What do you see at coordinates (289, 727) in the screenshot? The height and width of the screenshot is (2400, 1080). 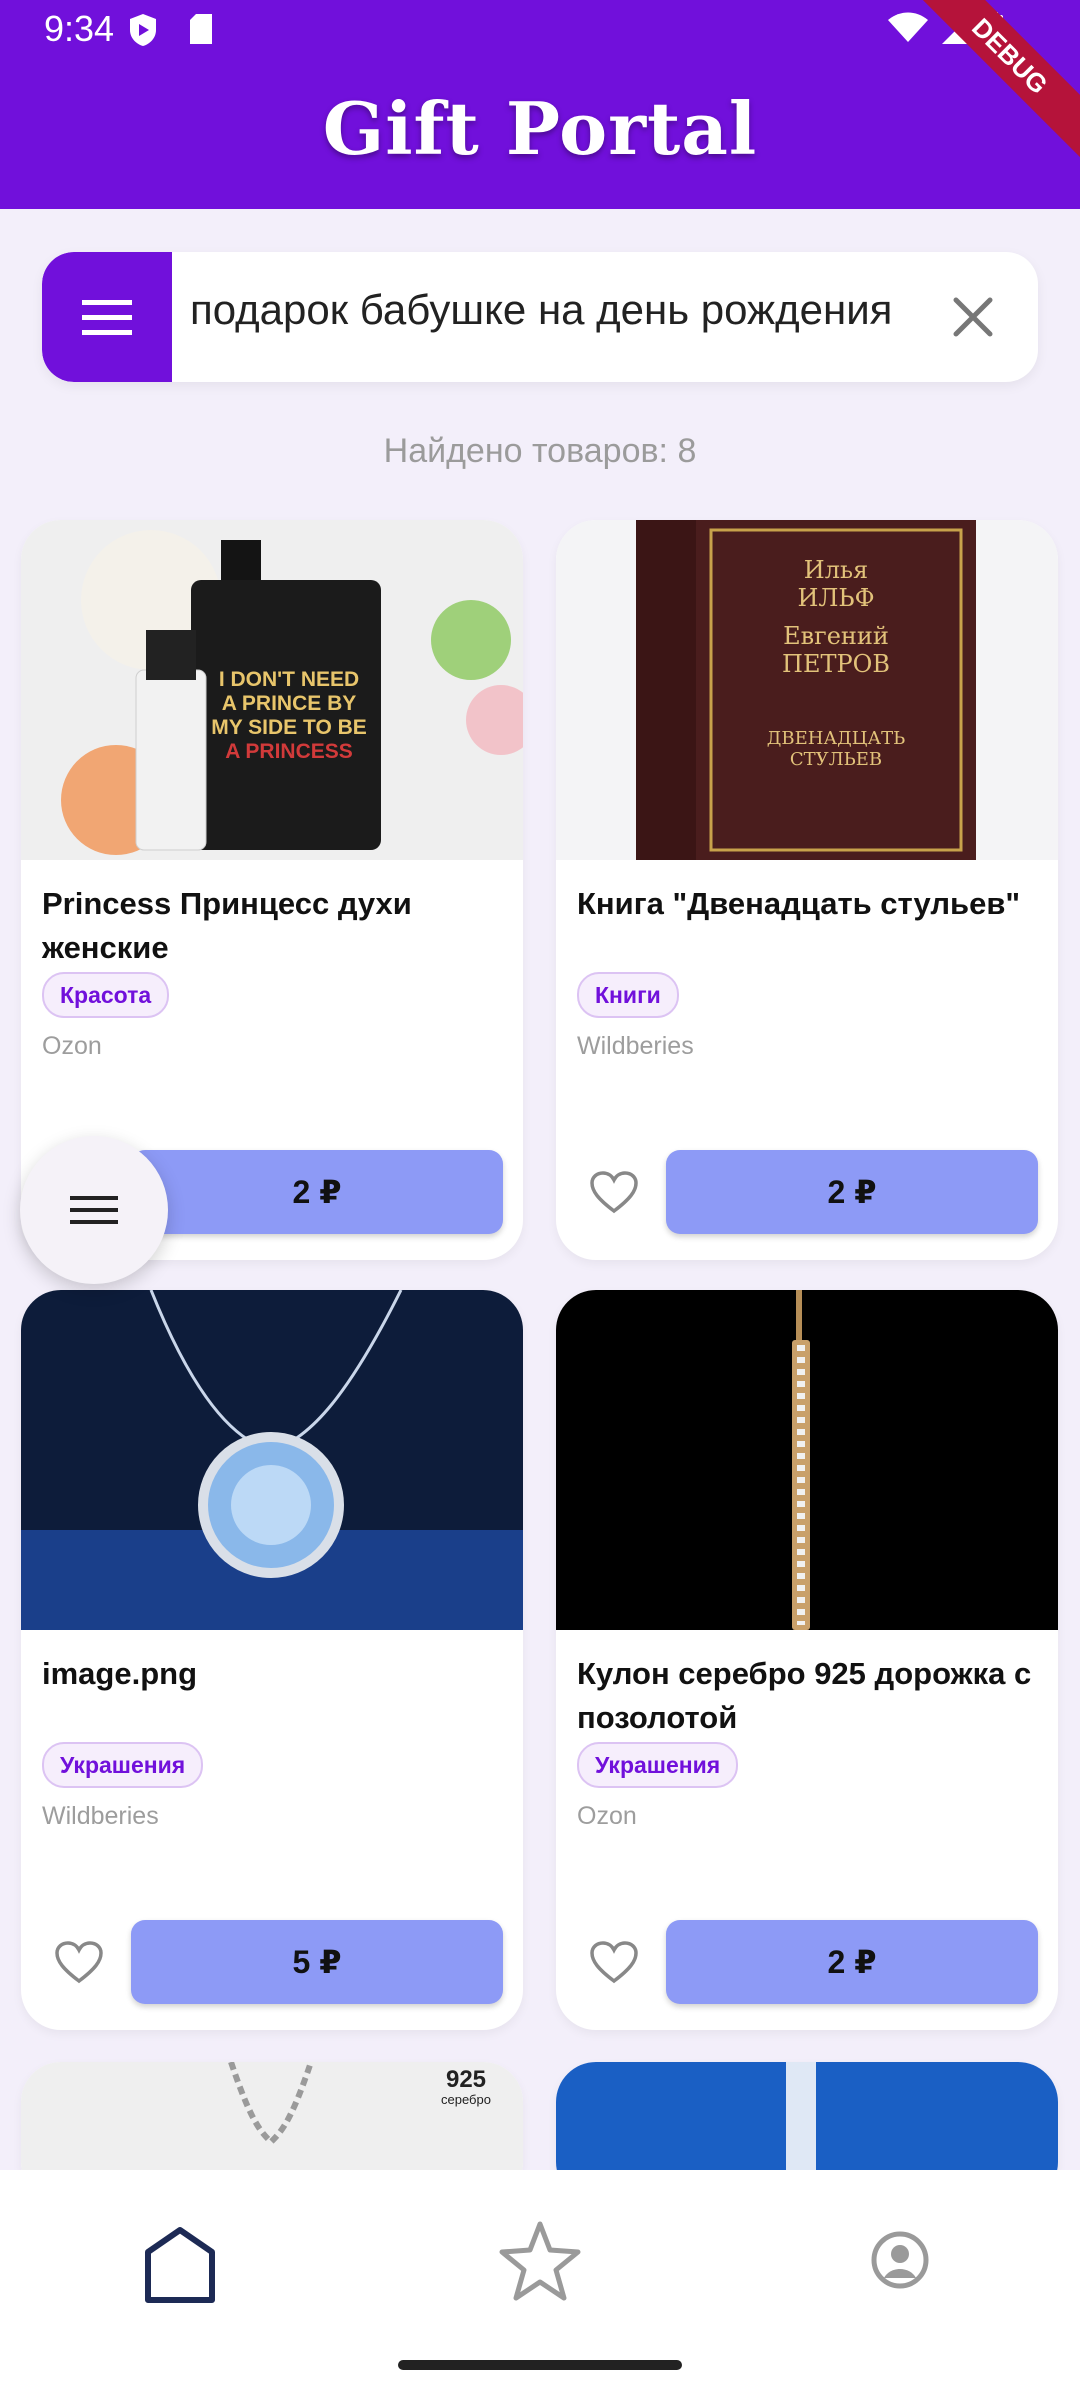 I see `perfume-label-line: MY SIDE TO BE` at bounding box center [289, 727].